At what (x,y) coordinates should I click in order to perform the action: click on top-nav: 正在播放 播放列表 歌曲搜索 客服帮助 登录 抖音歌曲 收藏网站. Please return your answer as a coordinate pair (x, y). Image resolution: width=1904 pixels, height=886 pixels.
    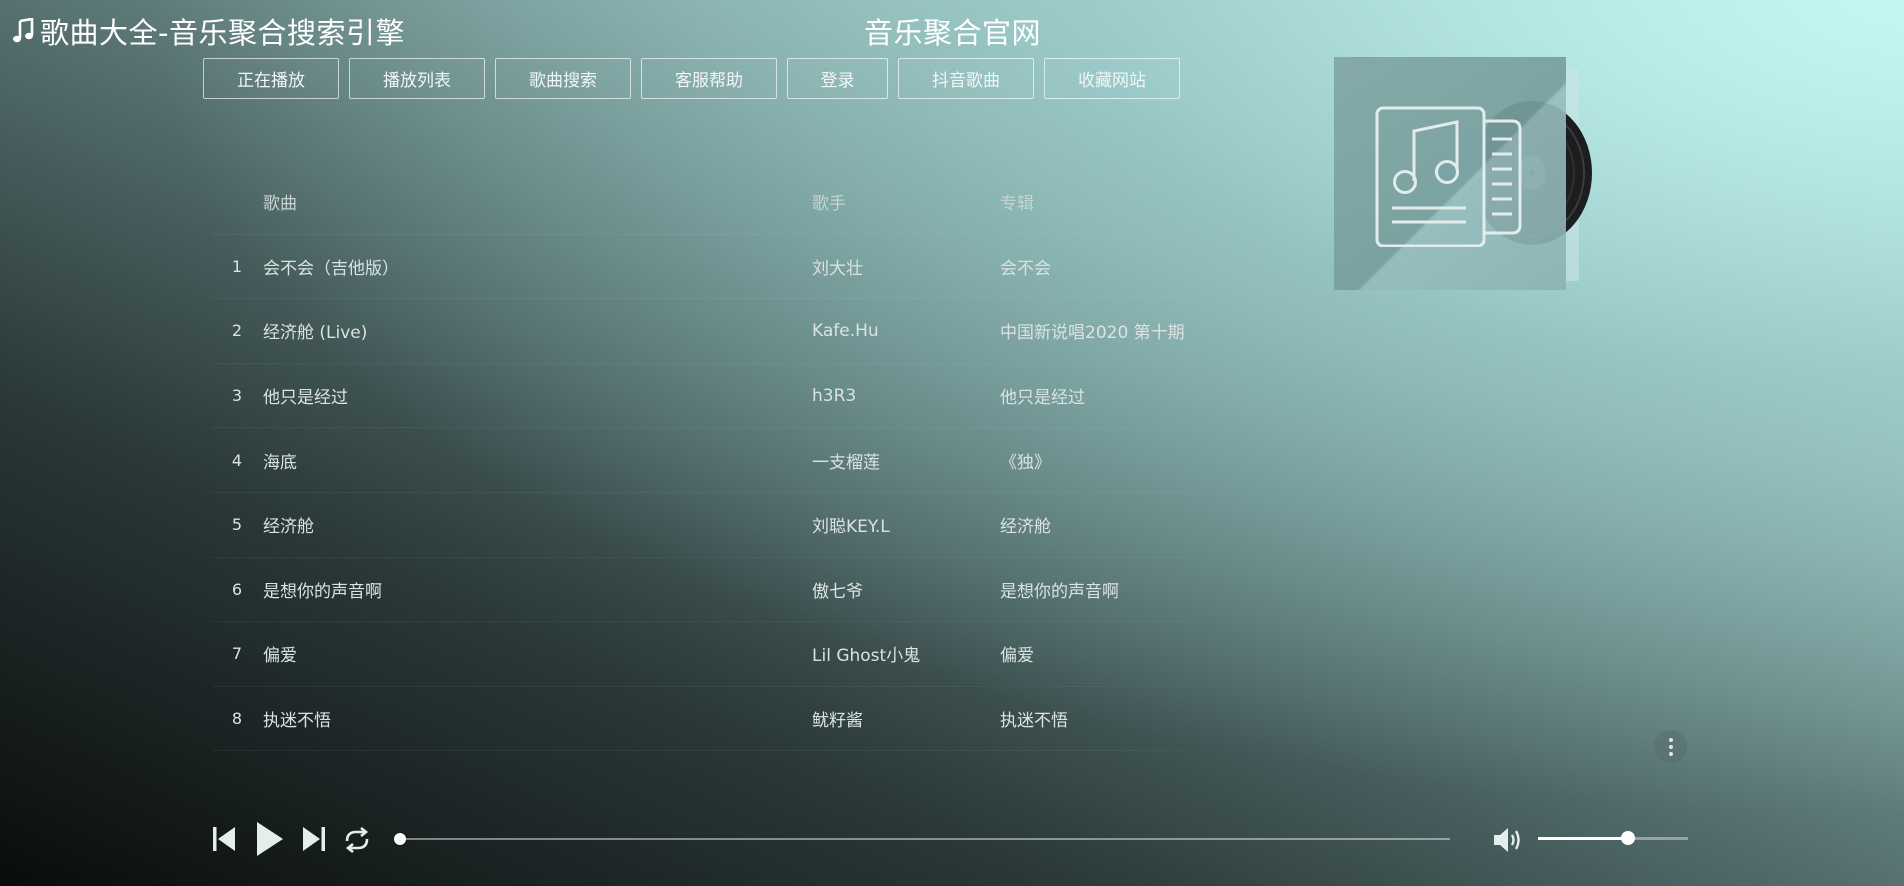
    Looking at the image, I should click on (691, 78).